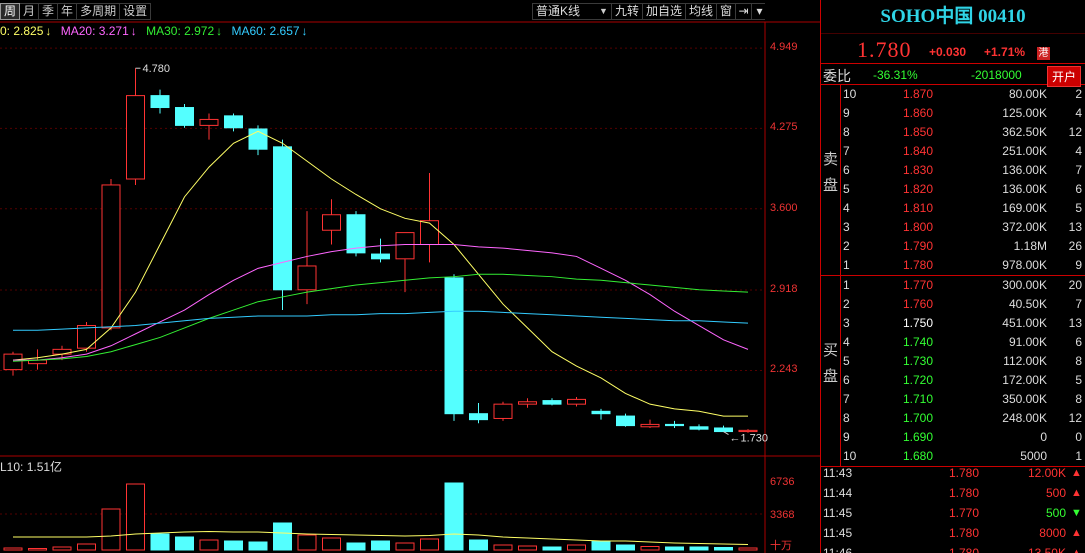 The image size is (1085, 553). What do you see at coordinates (953, 189) in the screenshot?
I see `ask-row: 5 1.820 136.00K 6` at bounding box center [953, 189].